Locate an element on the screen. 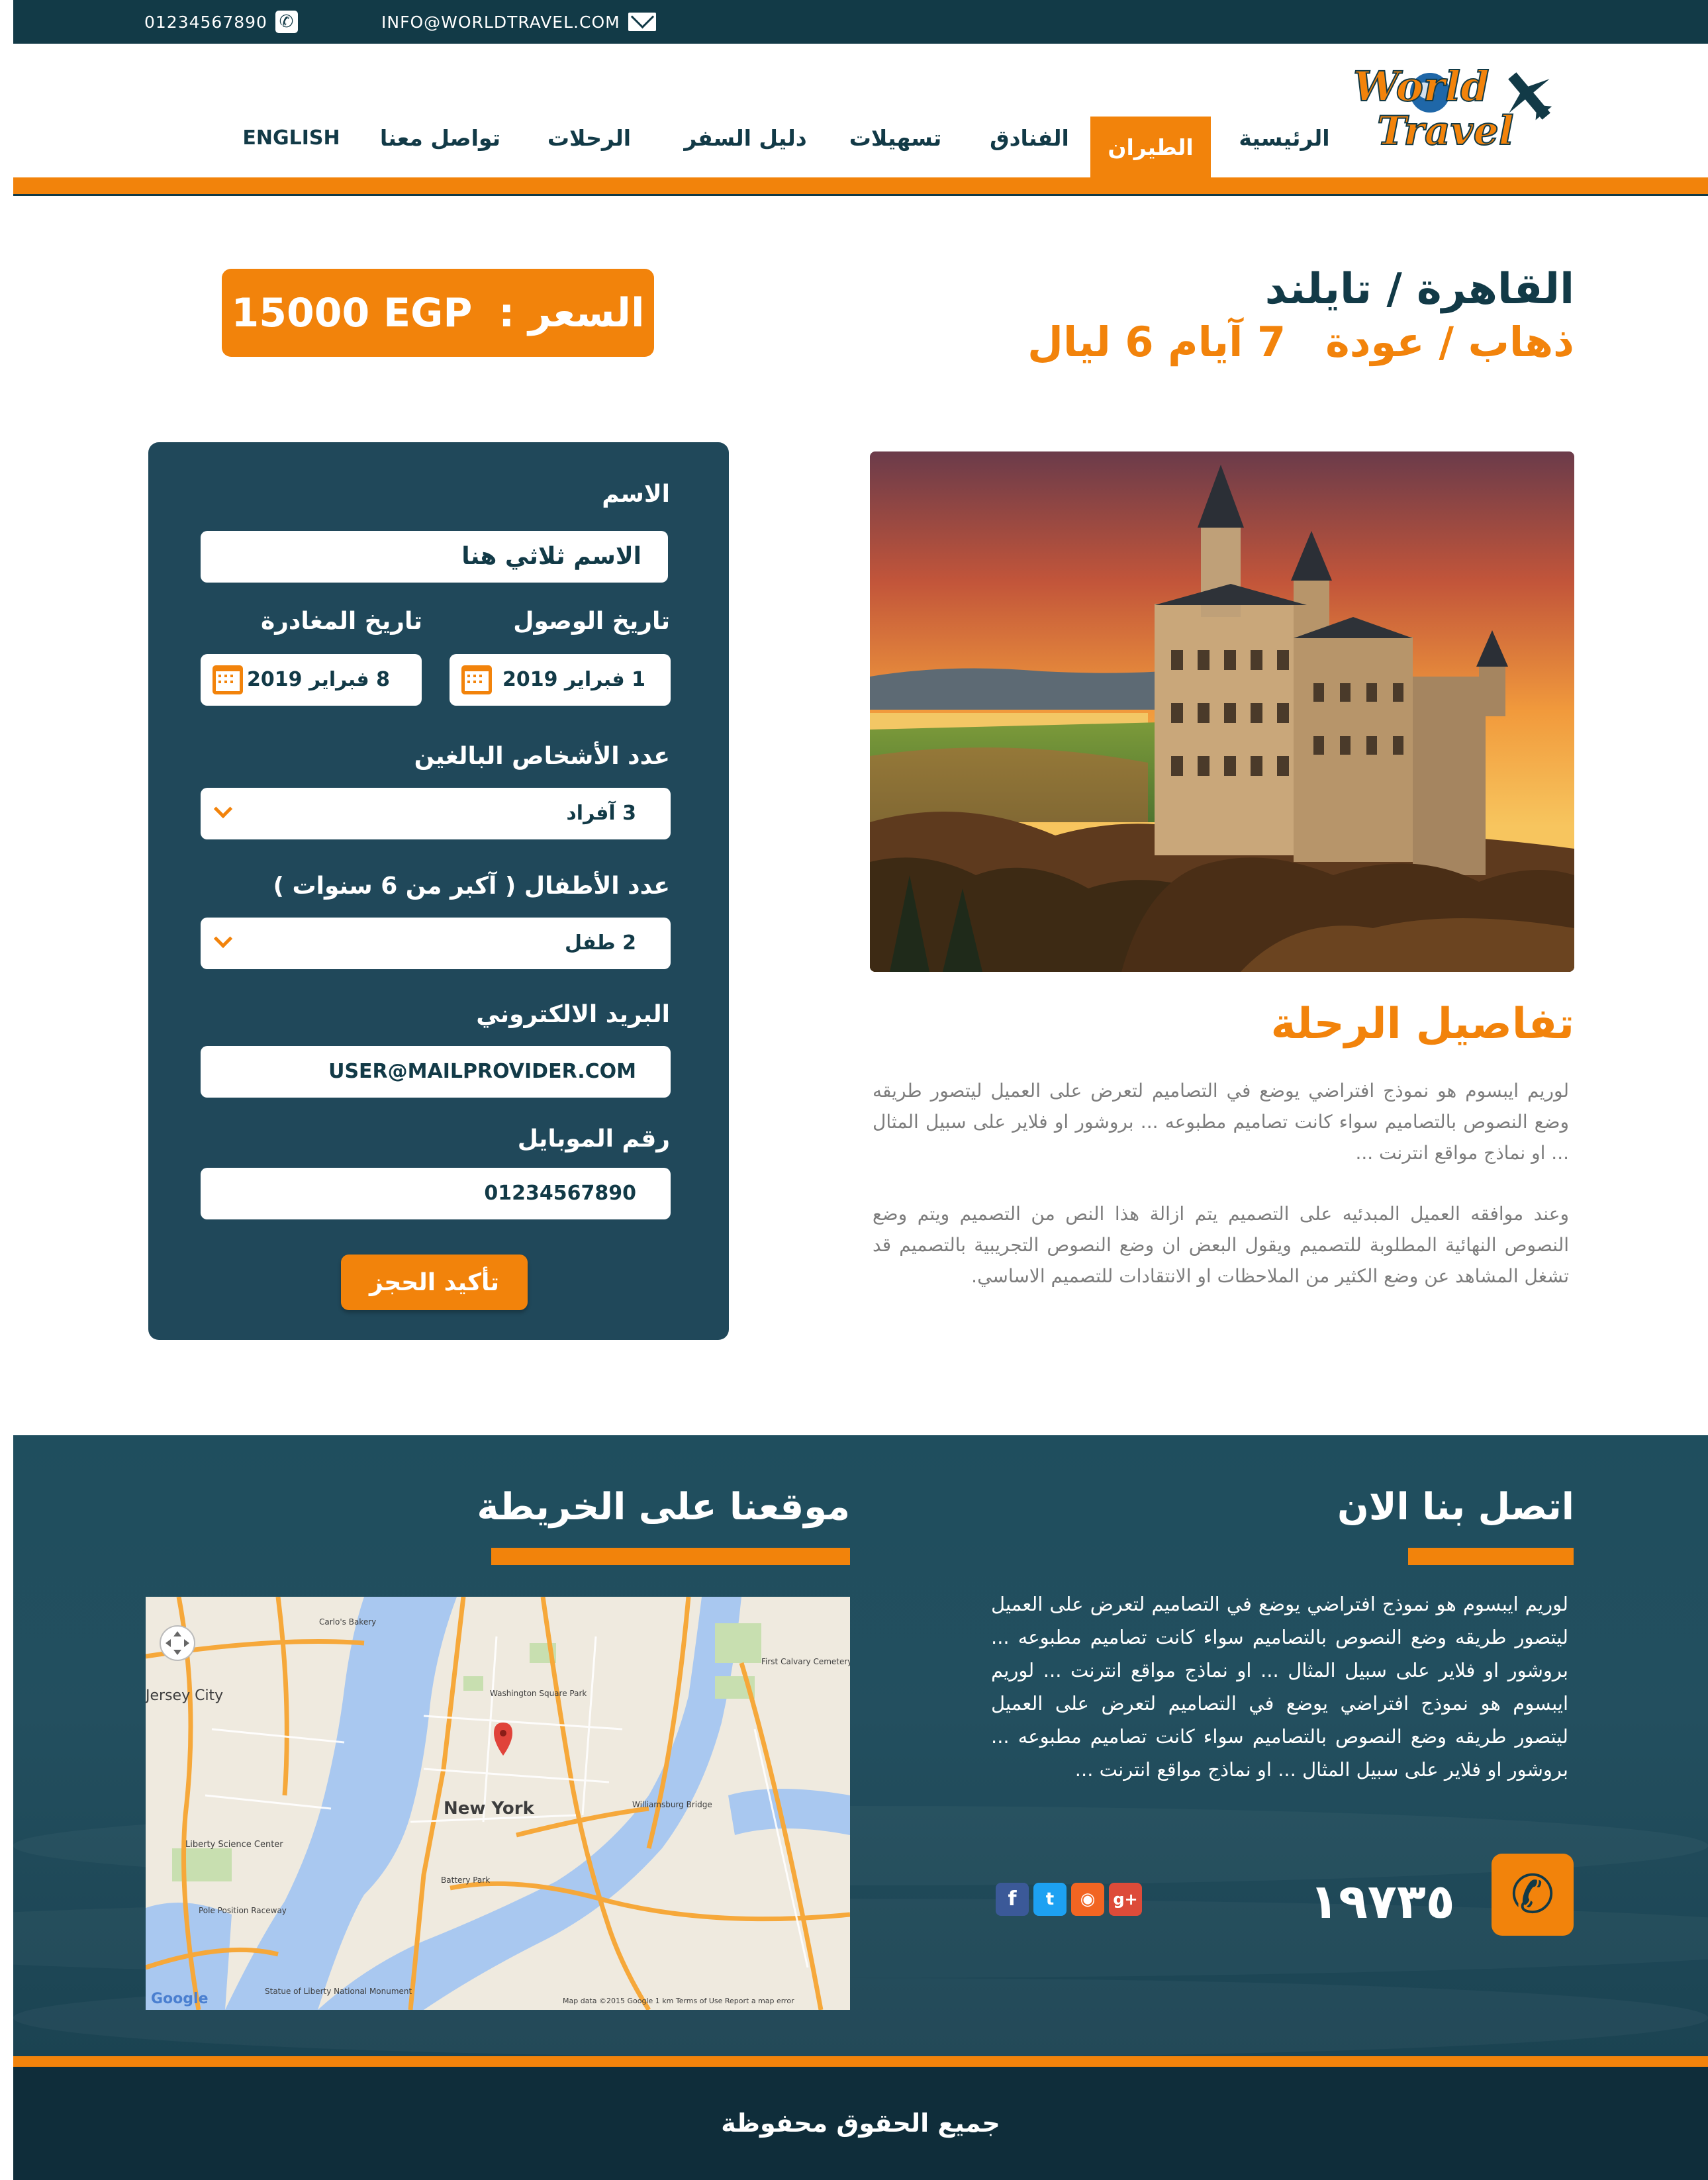  email-input-value: USER@MAILPROVIDER.COM is located at coordinates (482, 1071).